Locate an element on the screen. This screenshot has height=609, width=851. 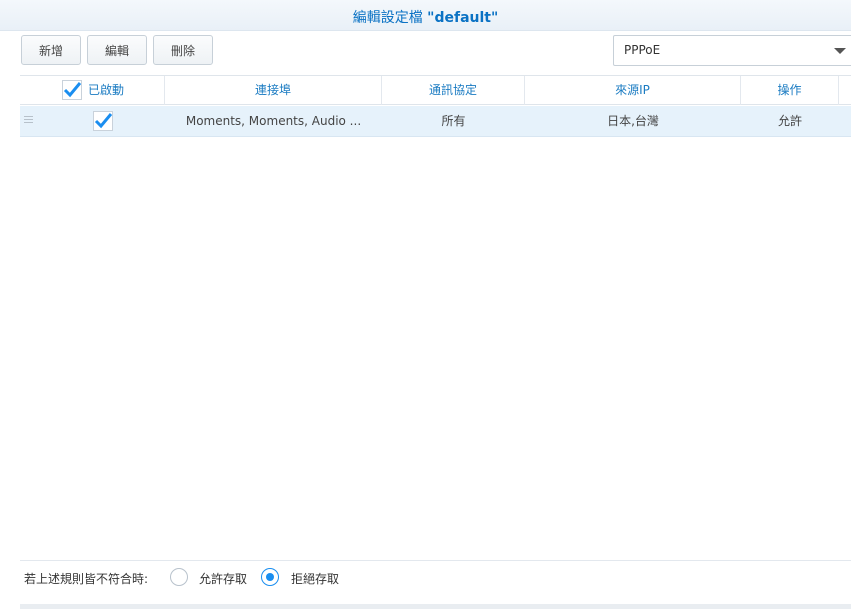
column-header-enabled: 已啟動 is located at coordinates (92, 90).